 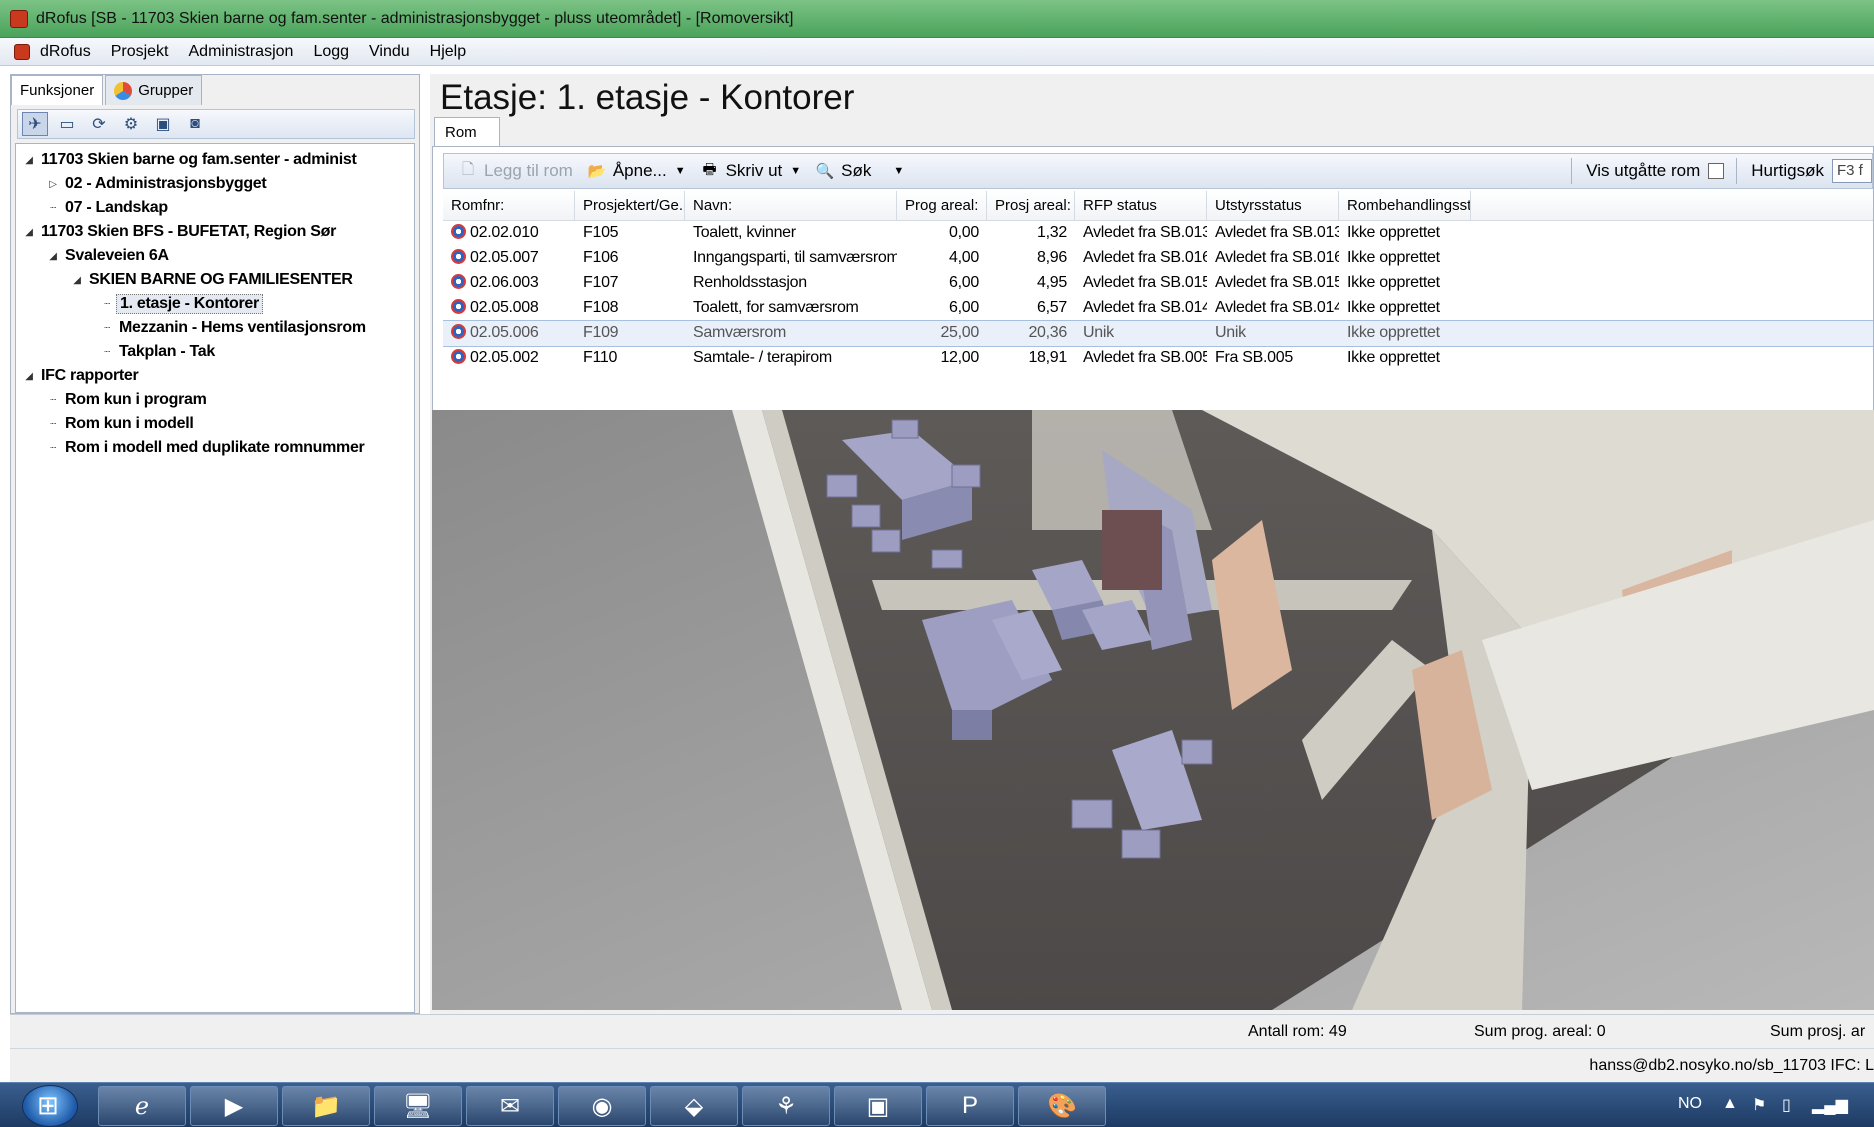 What do you see at coordinates (1787, 170) in the screenshot?
I see `quick-search-label: Hurtigsøk` at bounding box center [1787, 170].